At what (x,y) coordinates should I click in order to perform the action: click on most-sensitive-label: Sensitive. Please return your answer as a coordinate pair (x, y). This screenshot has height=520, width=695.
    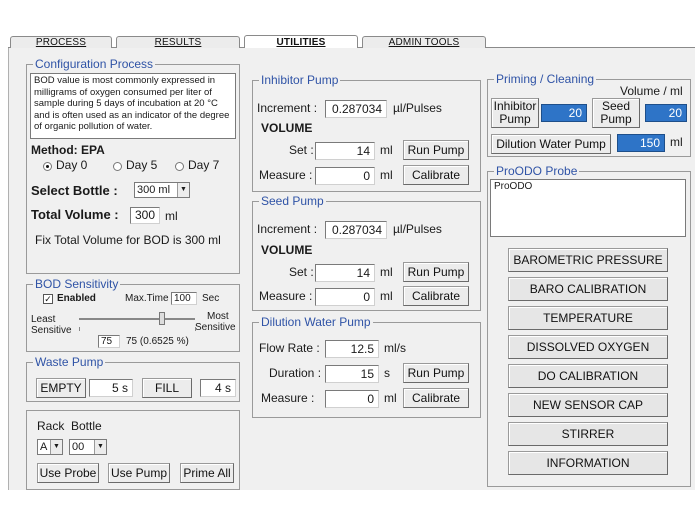
    Looking at the image, I should click on (215, 327).